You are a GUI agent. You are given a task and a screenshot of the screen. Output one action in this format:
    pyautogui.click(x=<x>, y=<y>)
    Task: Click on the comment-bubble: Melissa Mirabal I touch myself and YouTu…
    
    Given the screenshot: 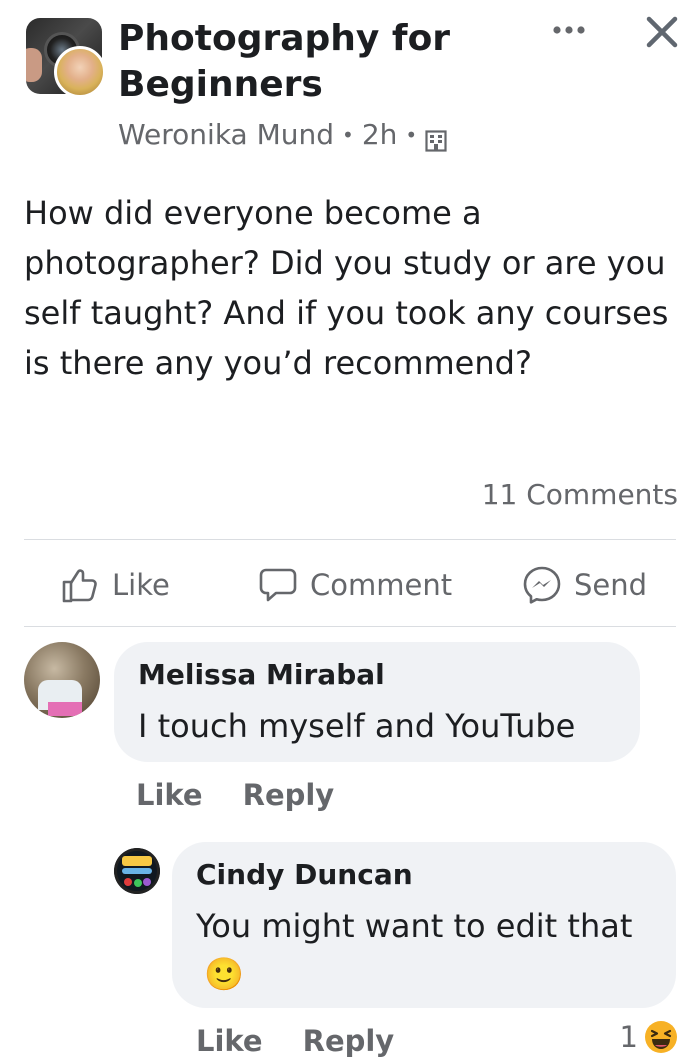 What is the action you would take?
    pyautogui.click(x=377, y=702)
    